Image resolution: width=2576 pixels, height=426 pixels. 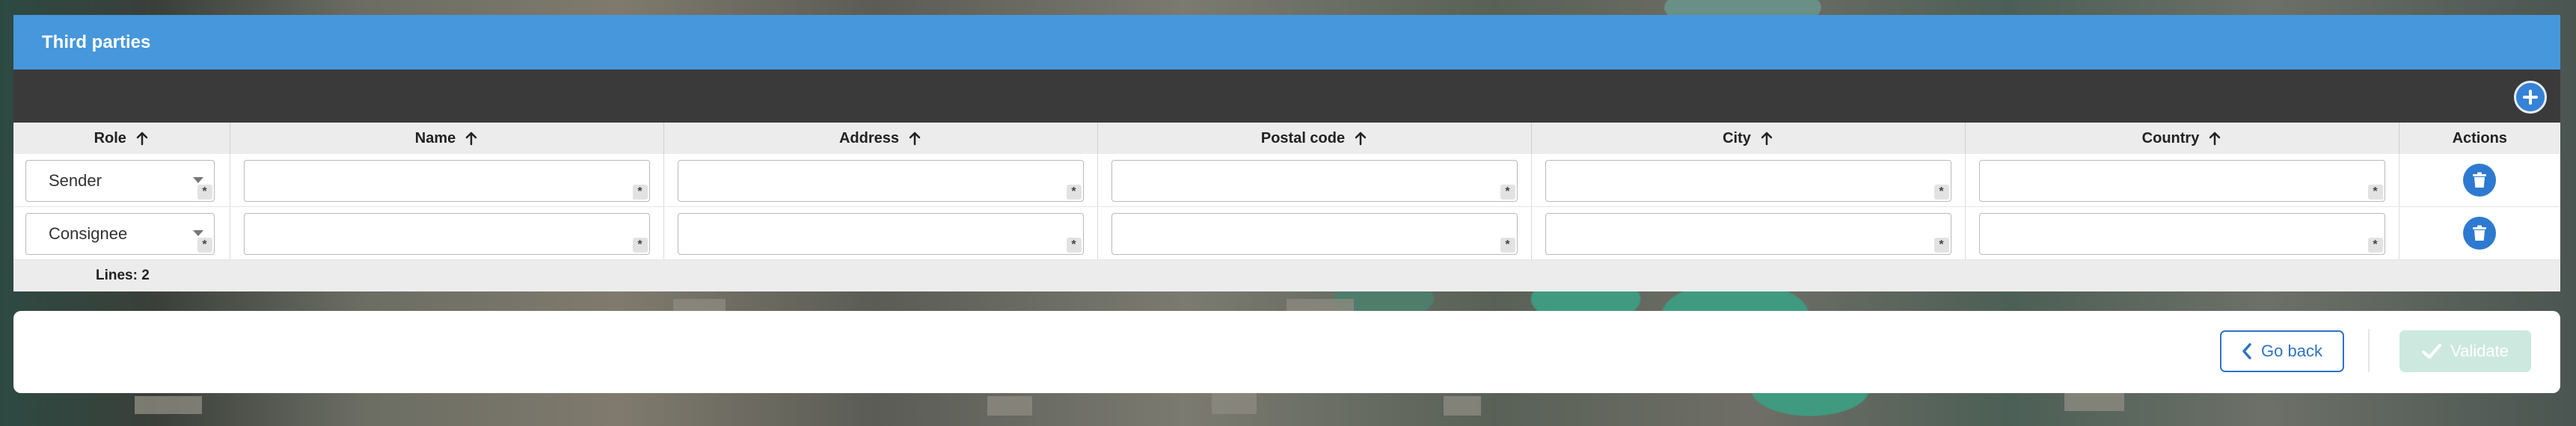 What do you see at coordinates (2432, 351) in the screenshot?
I see `check-icon` at bounding box center [2432, 351].